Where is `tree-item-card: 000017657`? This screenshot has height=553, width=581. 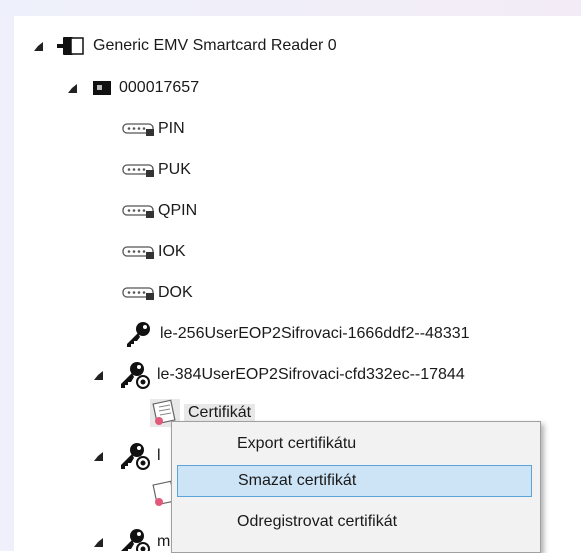 tree-item-card: 000017657 is located at coordinates (133, 88).